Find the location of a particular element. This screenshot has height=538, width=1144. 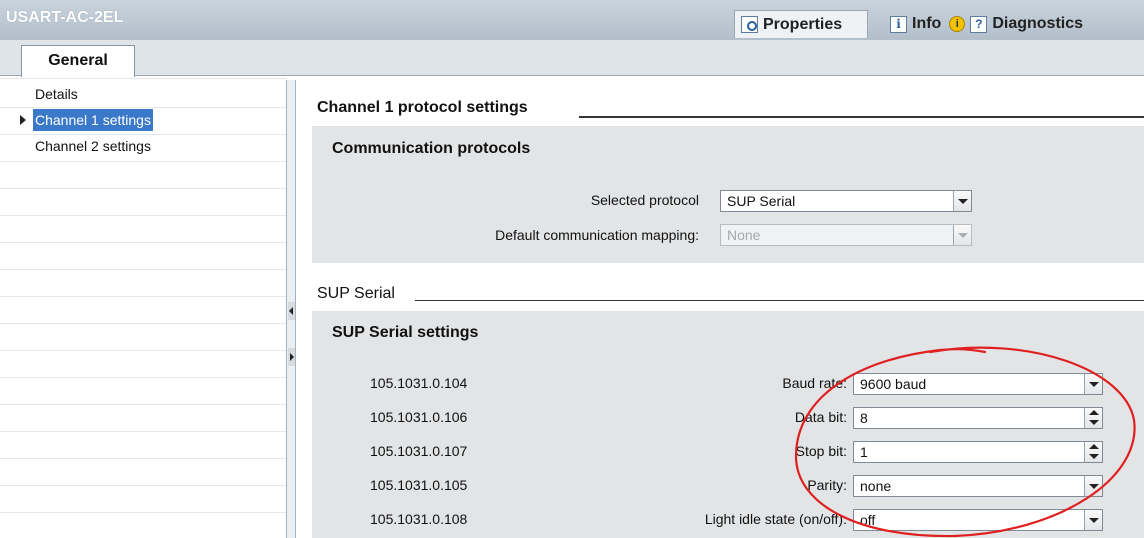

nav-item-channel-1-settings: Channel 1 settings is located at coordinates (143, 120).